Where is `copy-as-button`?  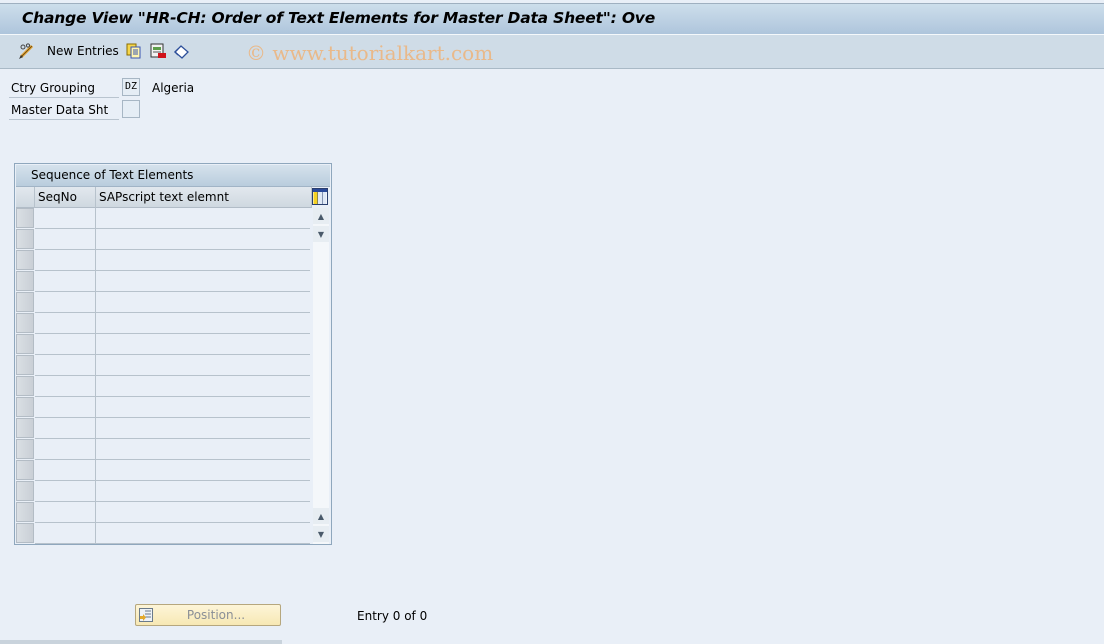
copy-as-button is located at coordinates (133, 51).